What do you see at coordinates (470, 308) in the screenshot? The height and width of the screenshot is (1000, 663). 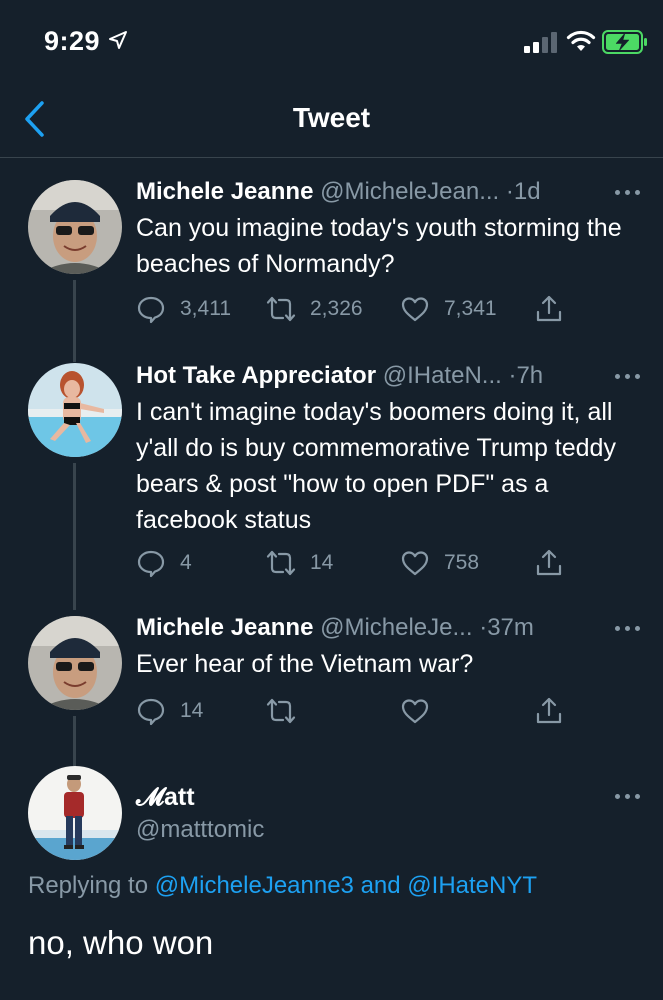 I see `like-count: 7,341` at bounding box center [470, 308].